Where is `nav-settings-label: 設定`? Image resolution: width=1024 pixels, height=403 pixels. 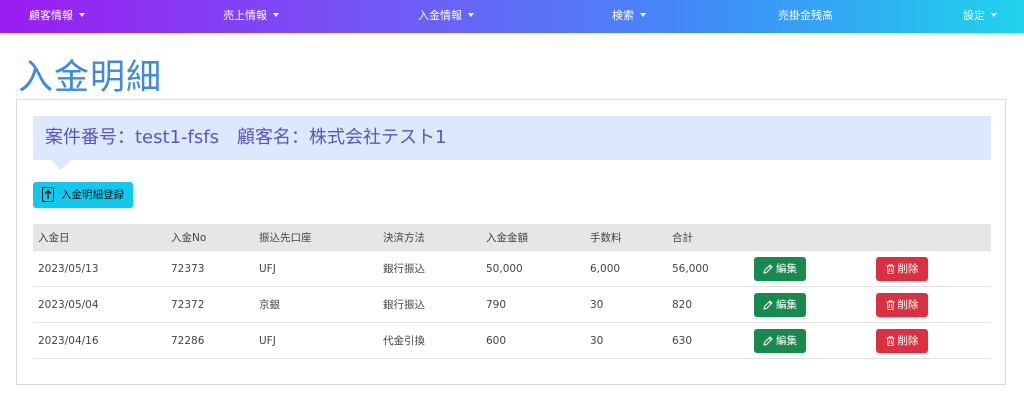 nav-settings-label: 設定 is located at coordinates (974, 15).